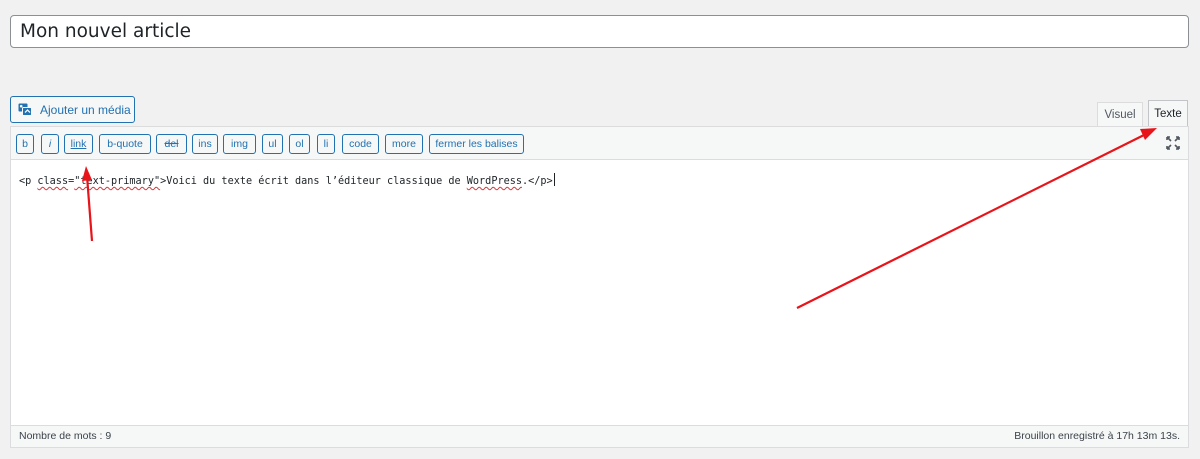 The image size is (1200, 459). What do you see at coordinates (25, 144) in the screenshot?
I see `qt-bold-button: b` at bounding box center [25, 144].